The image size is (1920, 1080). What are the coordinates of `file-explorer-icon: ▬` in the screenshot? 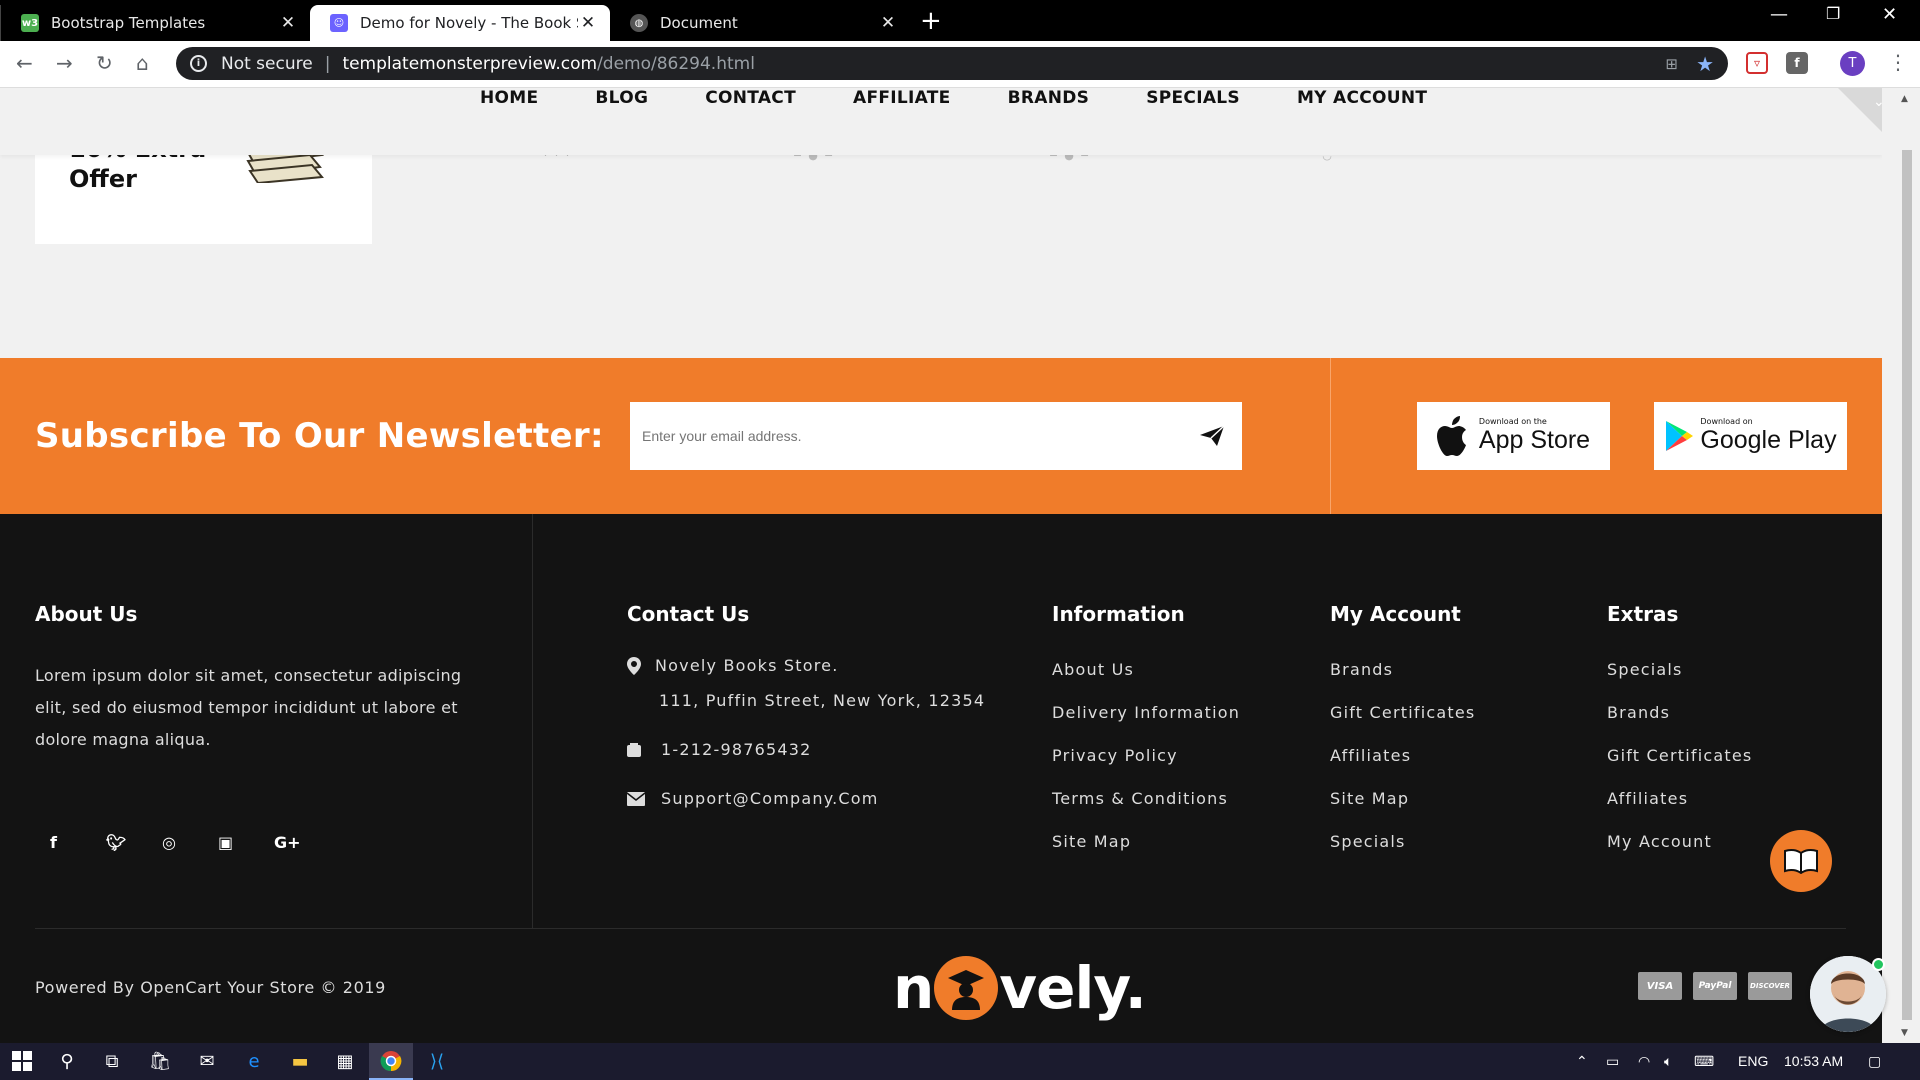 It's located at (300, 1061).